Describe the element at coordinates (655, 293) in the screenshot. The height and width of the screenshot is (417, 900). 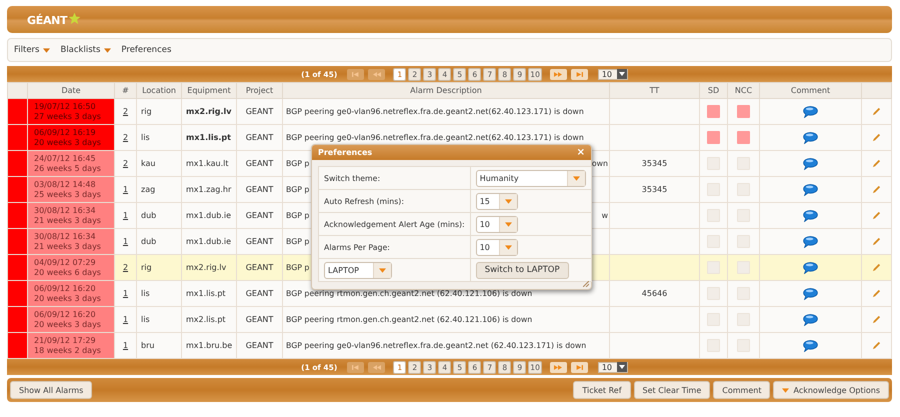
I see `ticket-number: 45646` at that location.